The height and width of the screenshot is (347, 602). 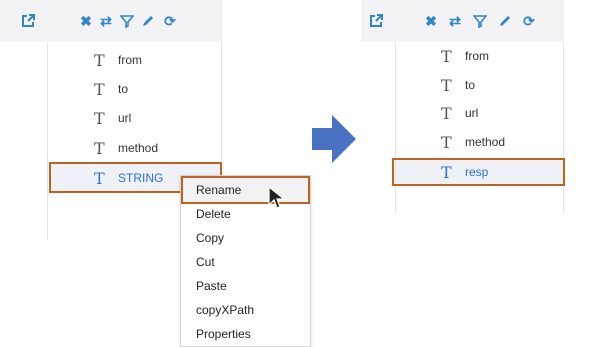 I want to click on left-toolbar: ✖ ⇄ ⟳, so click(x=111, y=21).